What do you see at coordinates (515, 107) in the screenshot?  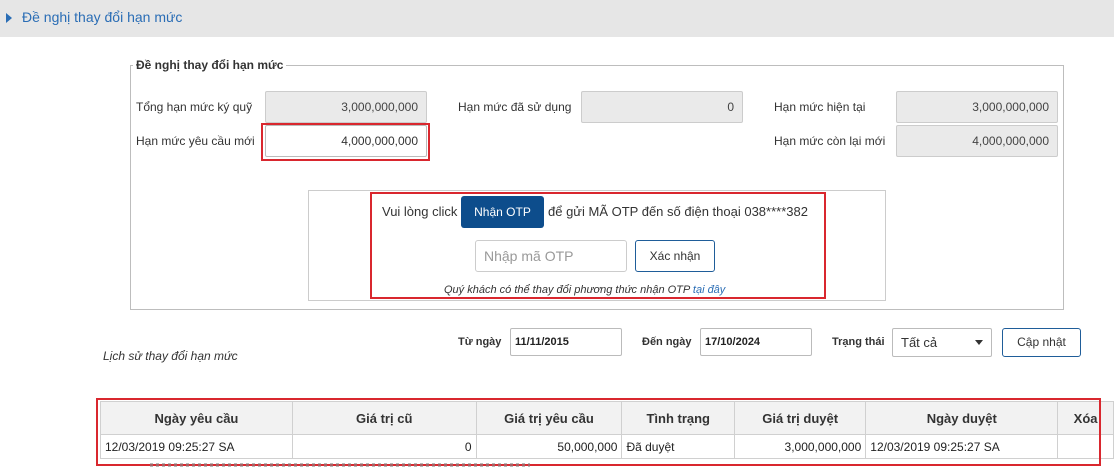 I see `used-limit-label: Hạn mức đã sử dụng` at bounding box center [515, 107].